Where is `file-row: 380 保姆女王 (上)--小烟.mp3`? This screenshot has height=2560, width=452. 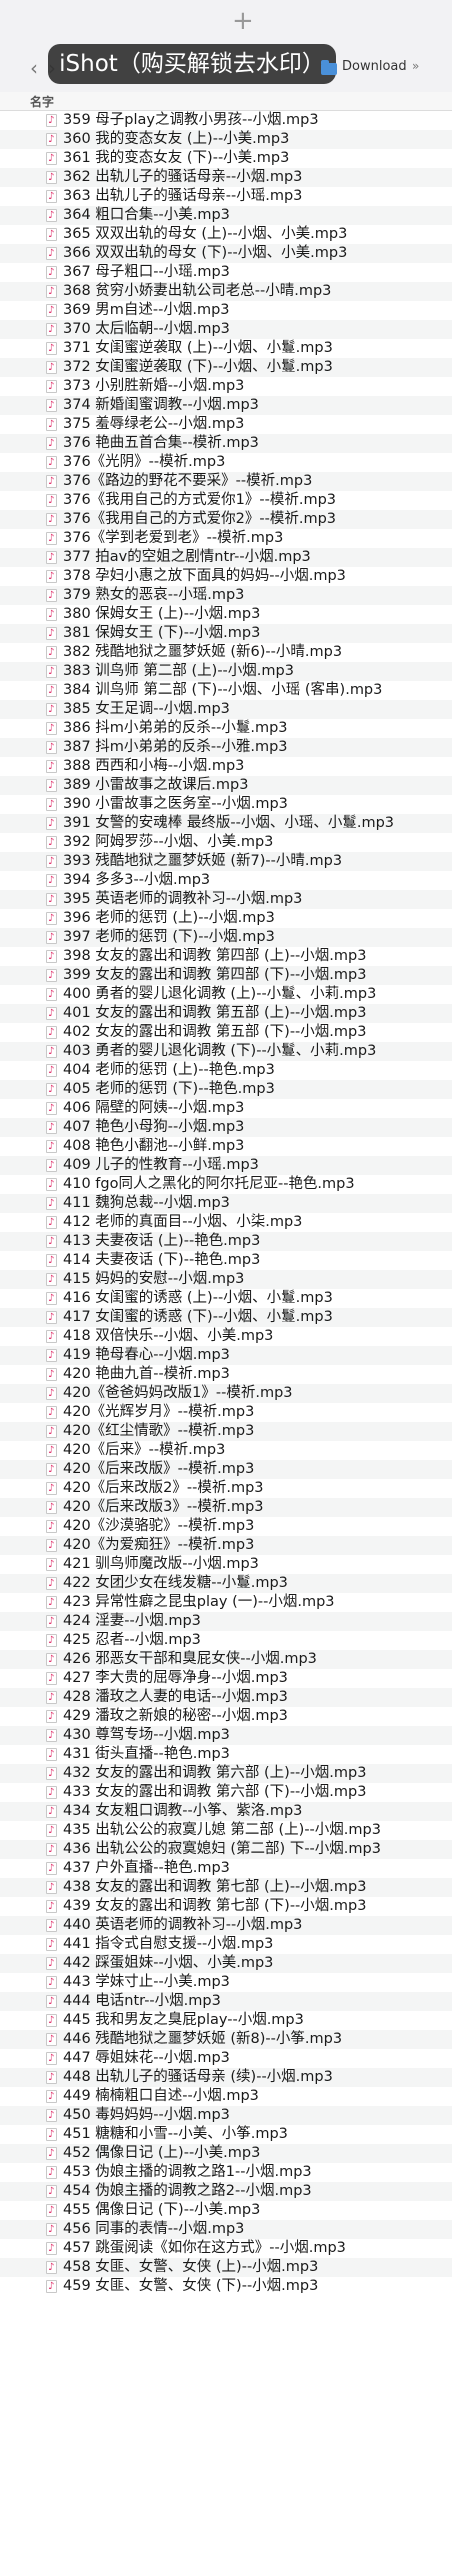
file-row: 380 保姆女王 (上)--小烟.mp3 is located at coordinates (226, 614).